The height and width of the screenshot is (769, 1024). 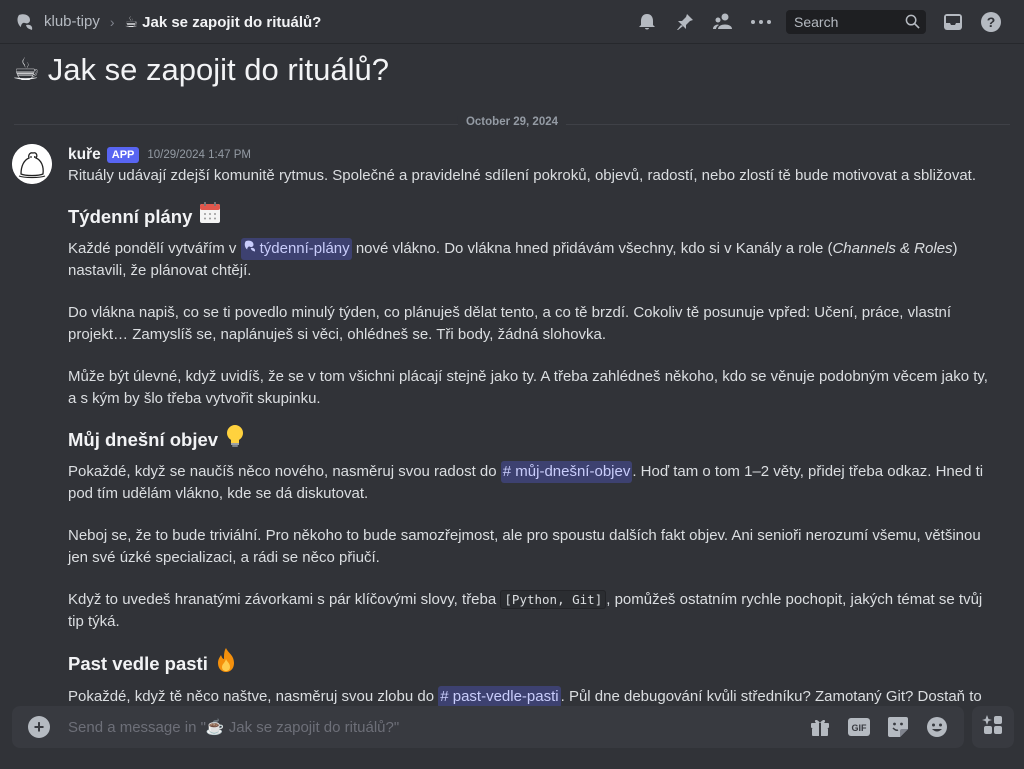 What do you see at coordinates (130, 216) in the screenshot?
I see `section-heading-text: Týdenní plány` at bounding box center [130, 216].